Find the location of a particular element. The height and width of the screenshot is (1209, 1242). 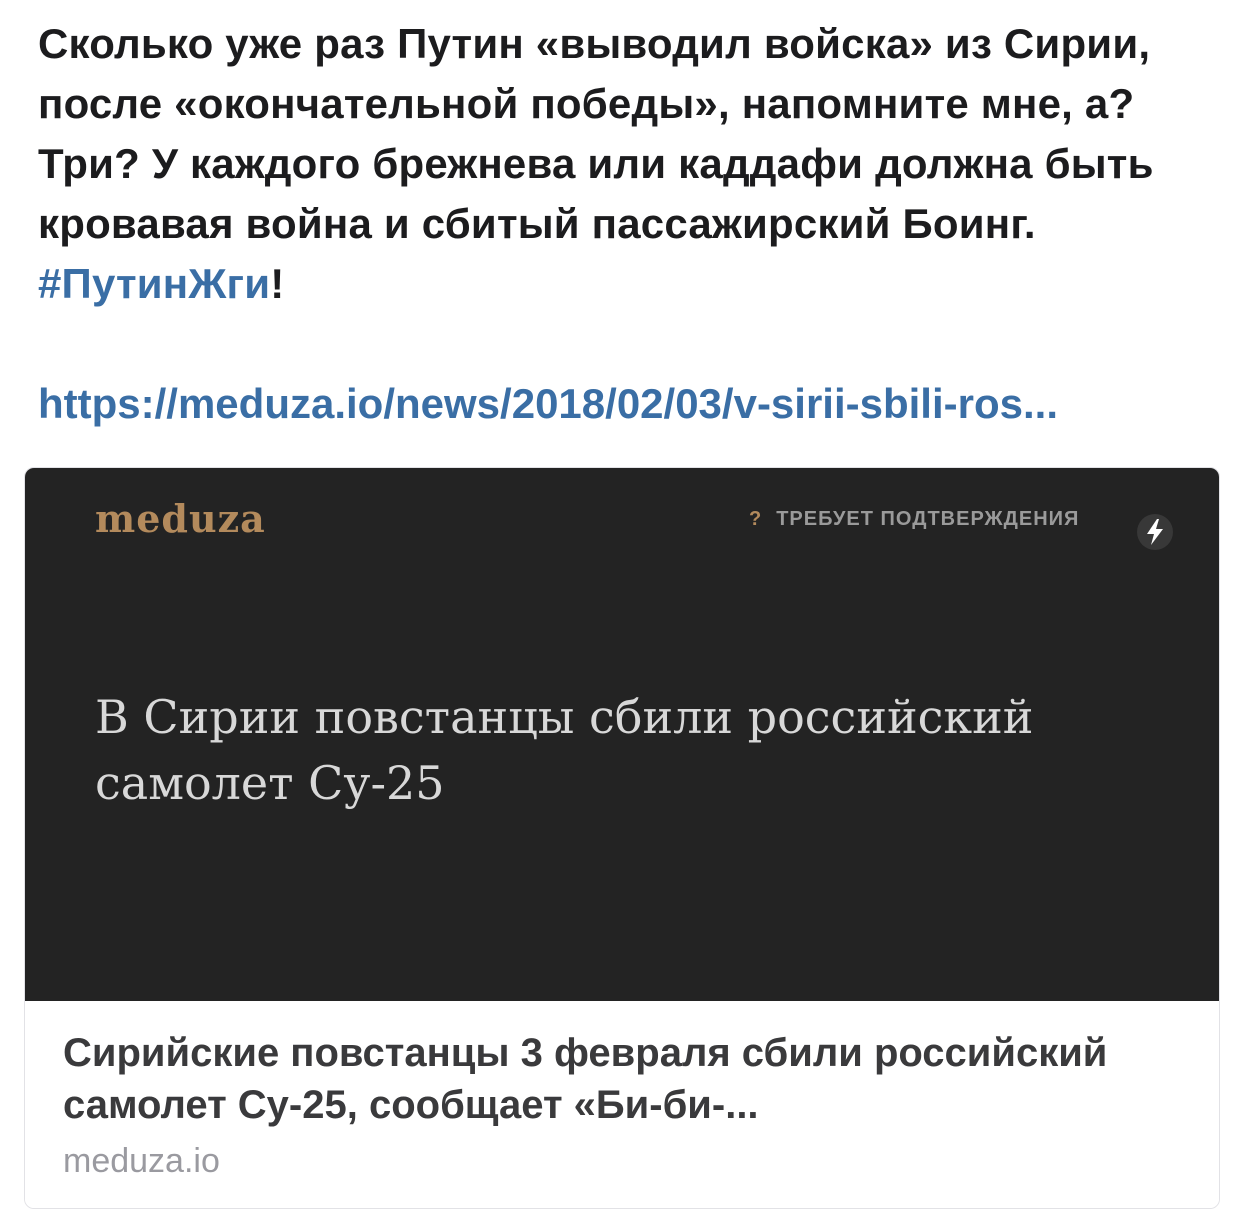

lightning-icon is located at coordinates (1155, 532).